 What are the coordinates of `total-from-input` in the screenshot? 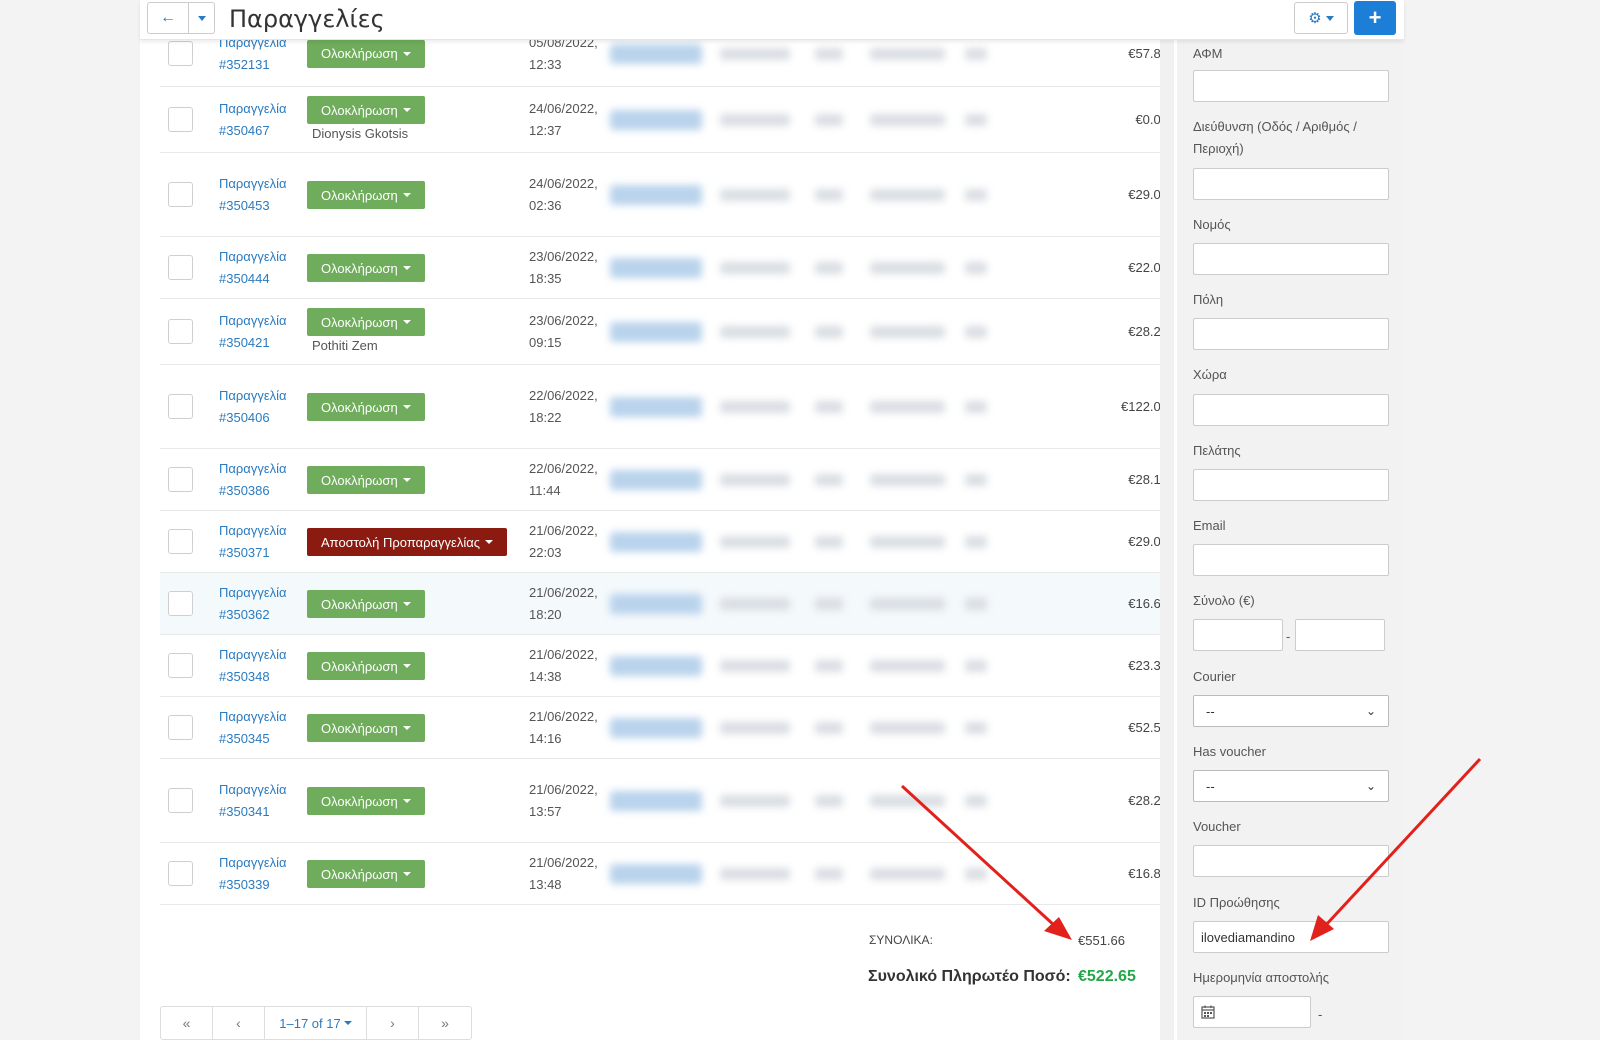 It's located at (1238, 635).